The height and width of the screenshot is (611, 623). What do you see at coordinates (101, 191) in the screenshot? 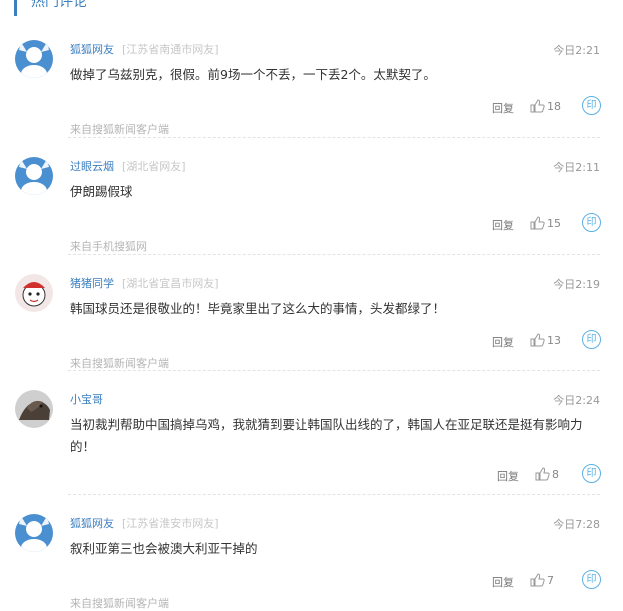
I see `comment-text: 伊朗踢假球` at bounding box center [101, 191].